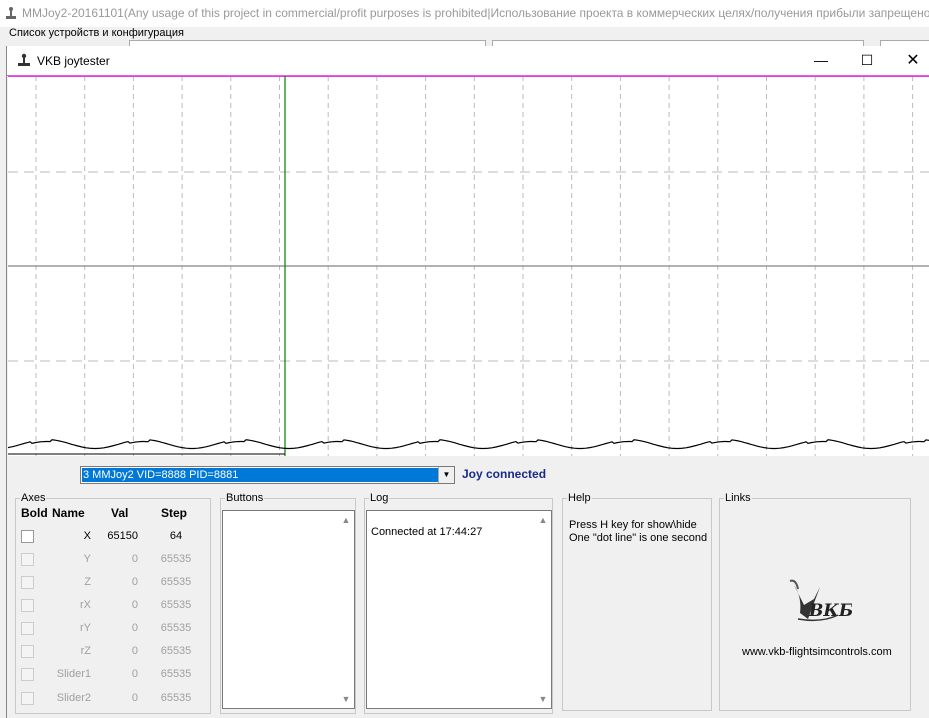  What do you see at coordinates (34, 513) in the screenshot?
I see `axes-header-bold: Bold` at bounding box center [34, 513].